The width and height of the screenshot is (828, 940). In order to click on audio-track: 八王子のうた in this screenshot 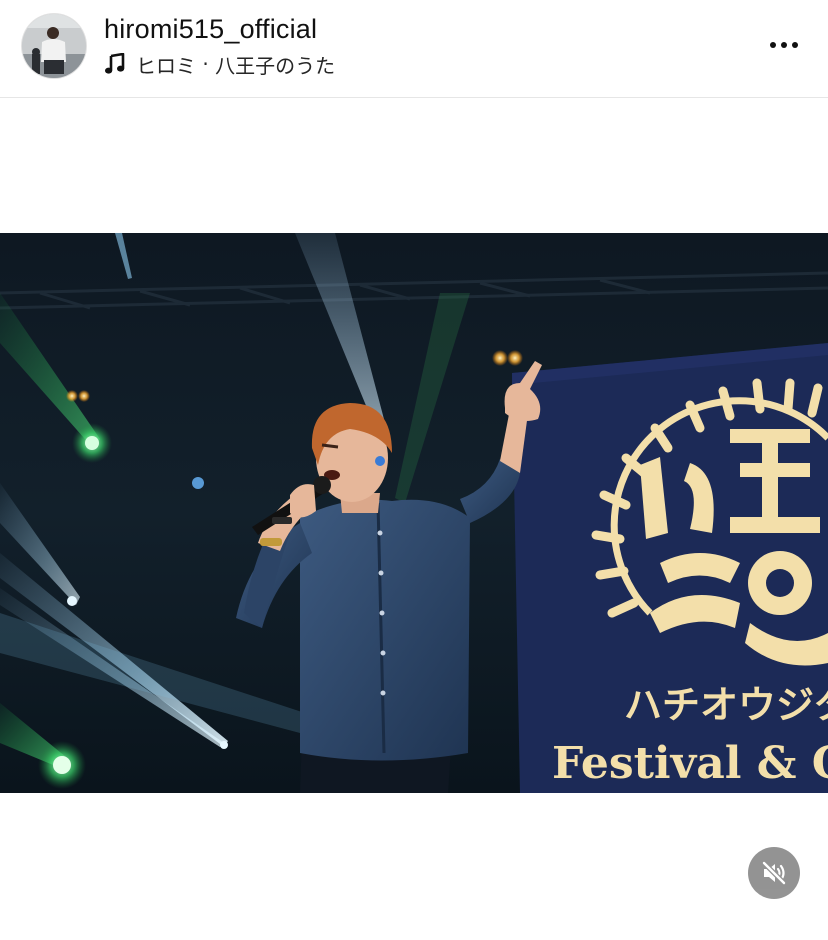, I will do `click(275, 65)`.